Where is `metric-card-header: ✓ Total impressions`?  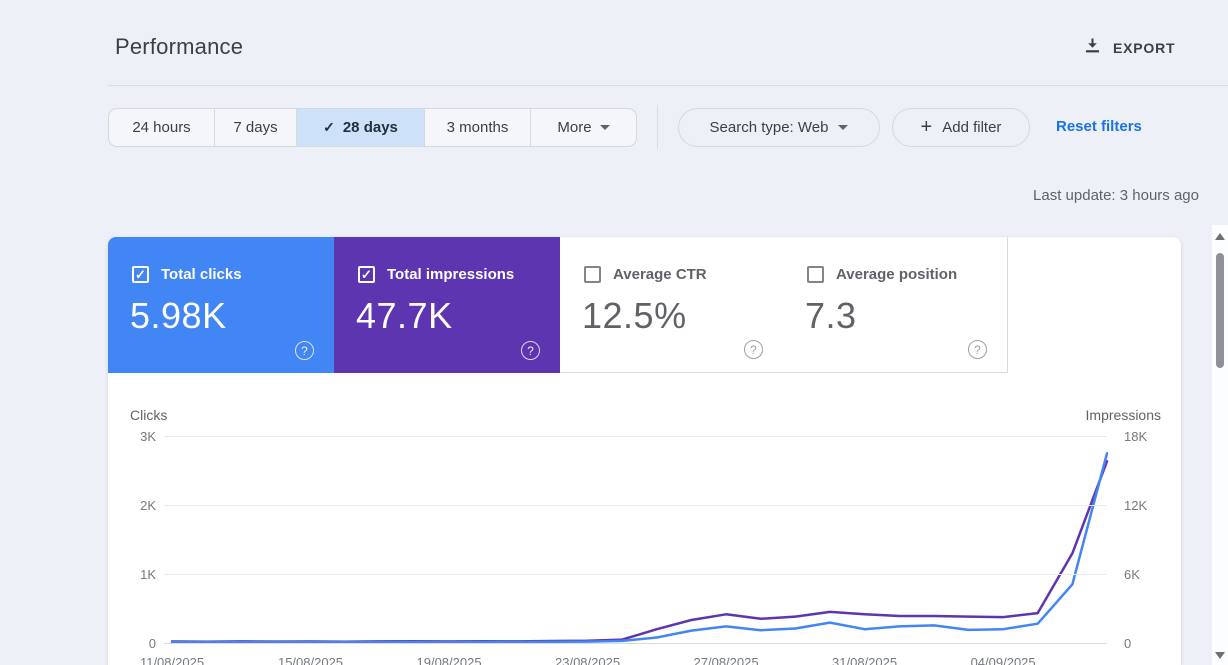
metric-card-header: ✓ Total impressions is located at coordinates (436, 274).